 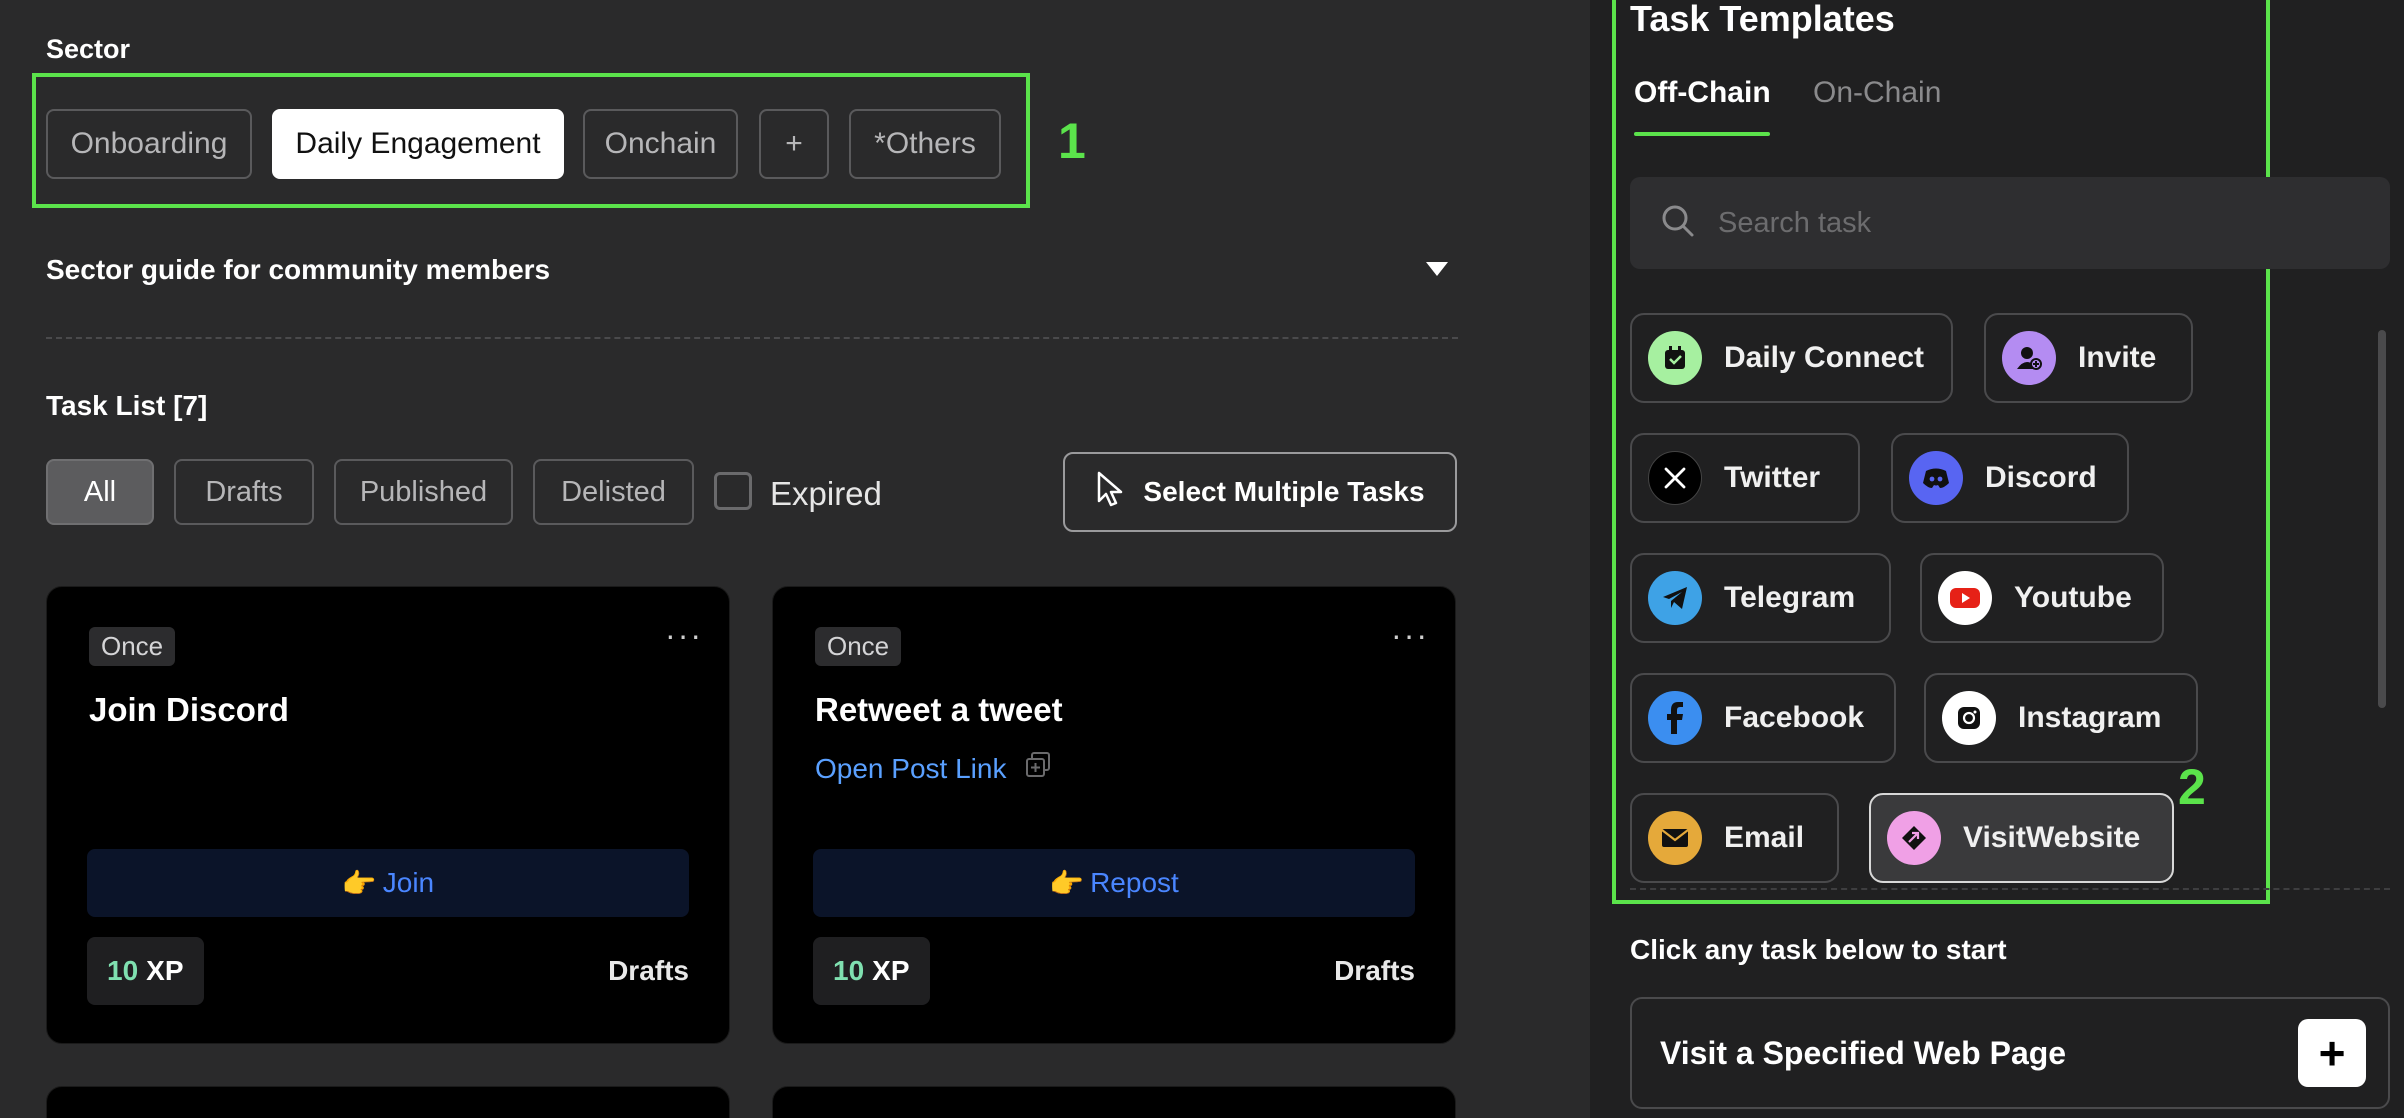 I want to click on cursor-arrow-icon, so click(x=1110, y=492).